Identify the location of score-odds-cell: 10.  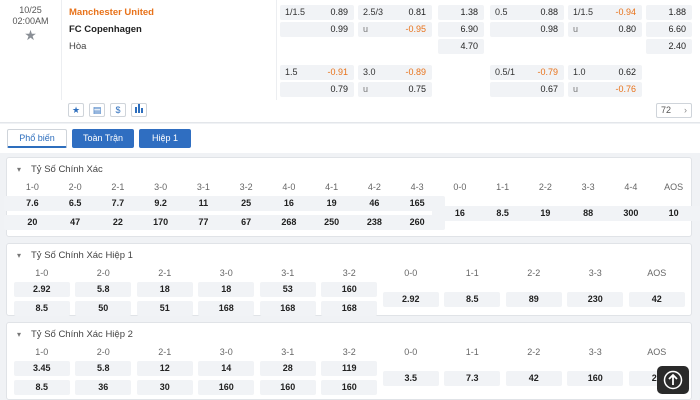
(672, 213).